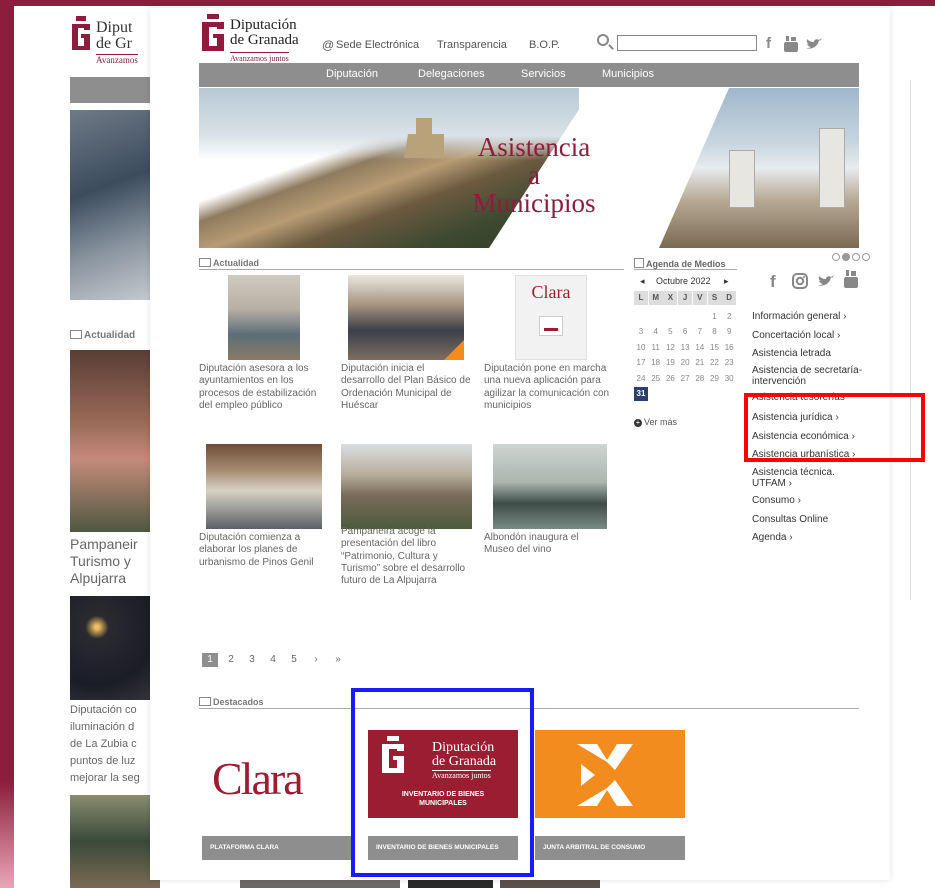 Image resolution: width=935 pixels, height=888 pixels. What do you see at coordinates (700, 379) in the screenshot?
I see `calendar-day: 28` at bounding box center [700, 379].